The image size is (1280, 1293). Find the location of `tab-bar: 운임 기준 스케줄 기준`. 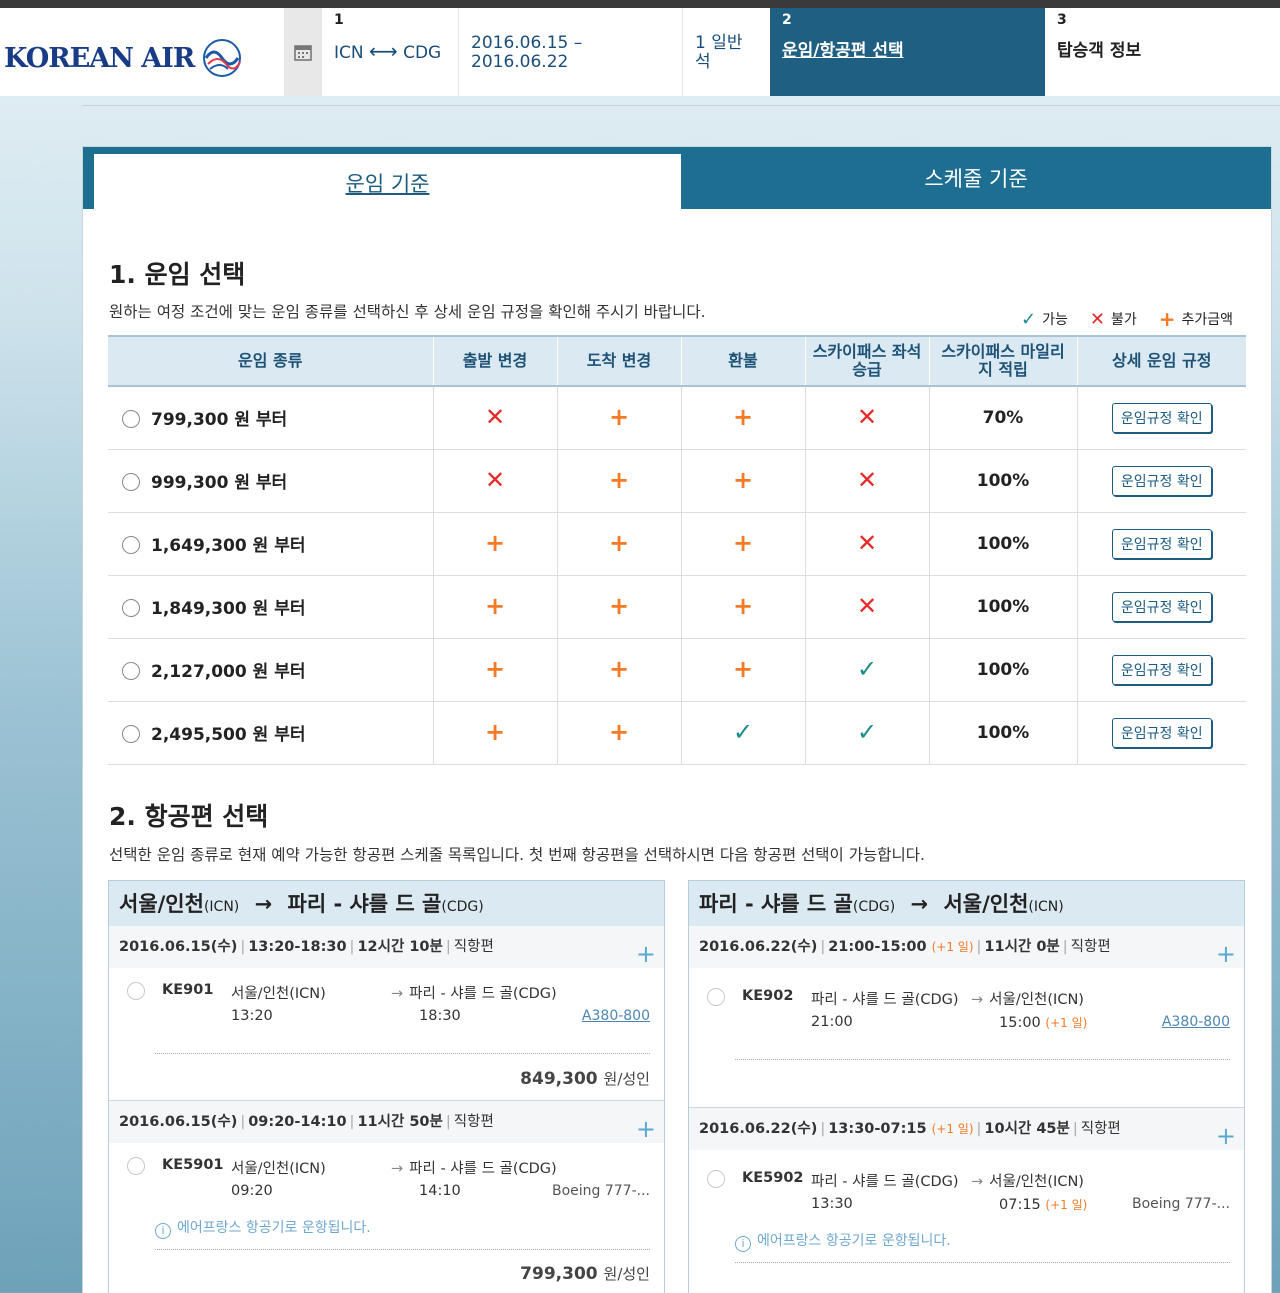

tab-bar: 운임 기준 스케줄 기준 is located at coordinates (677, 178).